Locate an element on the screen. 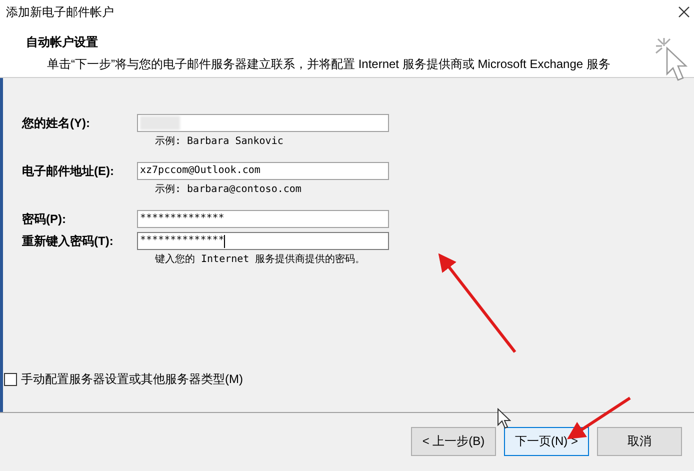 The image size is (694, 471). redaction-mark is located at coordinates (160, 123).